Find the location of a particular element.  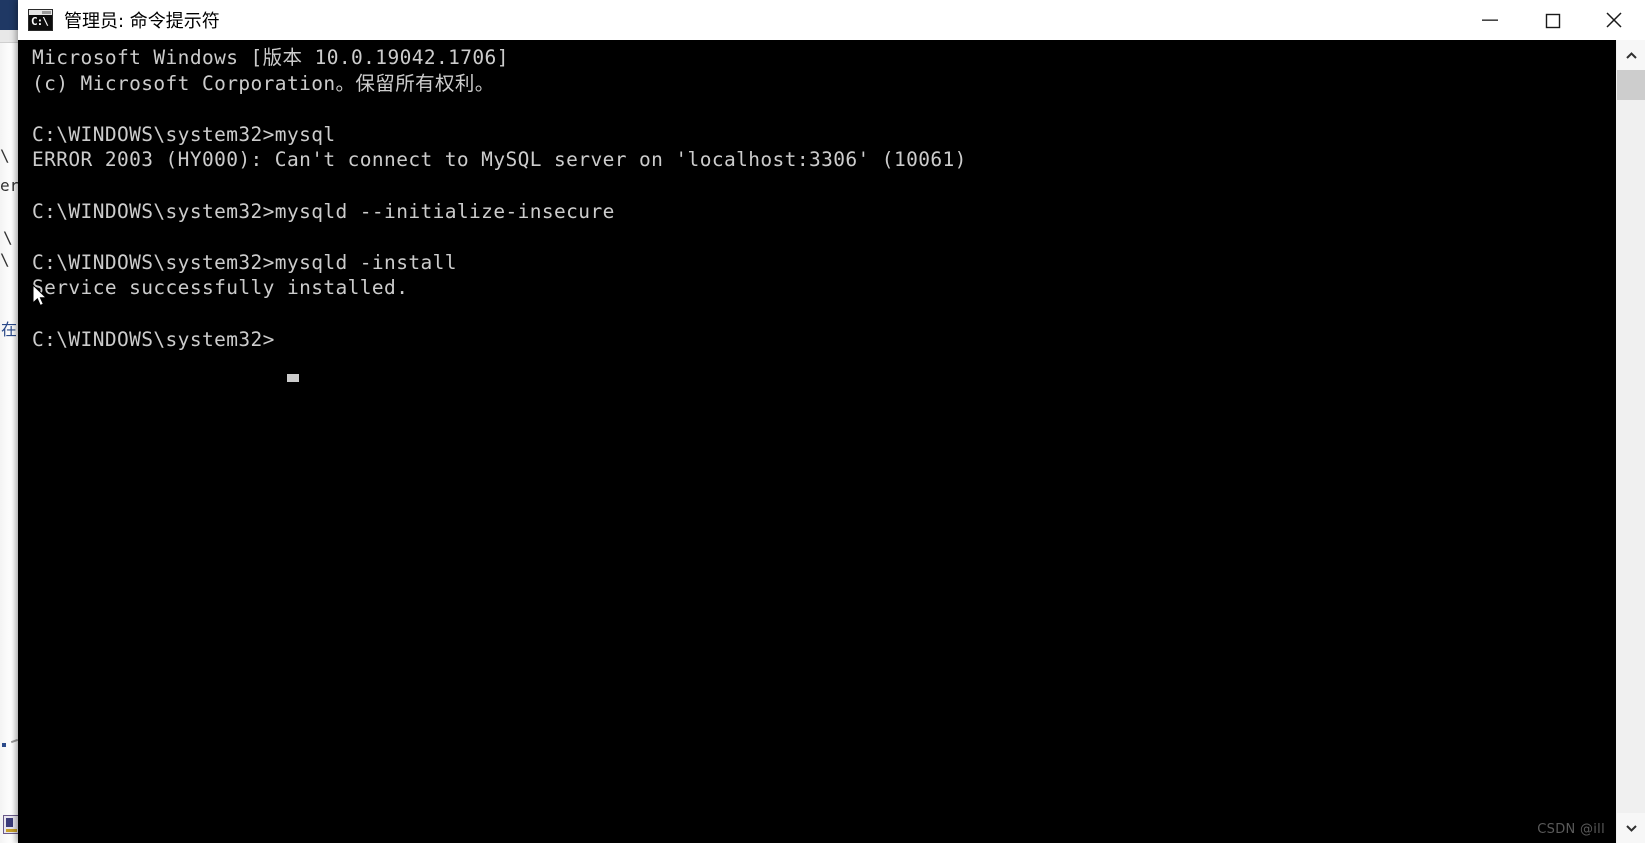

watermark: CSDN @ill is located at coordinates (1571, 829).